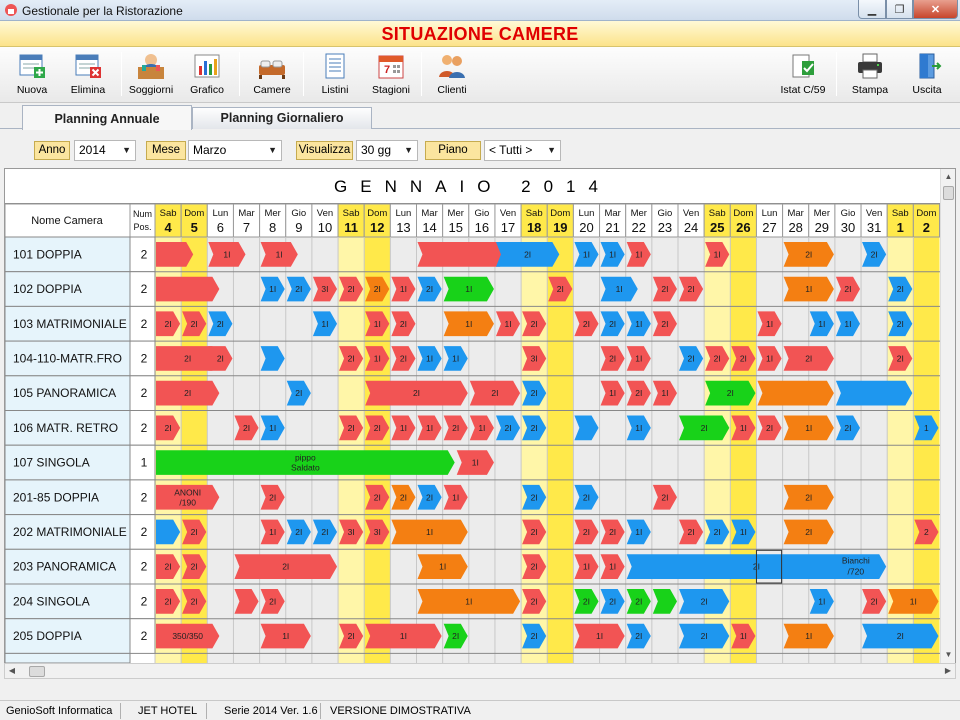 This screenshot has width=960, height=720. What do you see at coordinates (387, 70) in the screenshot?
I see `svg-text: 7` at bounding box center [387, 70].